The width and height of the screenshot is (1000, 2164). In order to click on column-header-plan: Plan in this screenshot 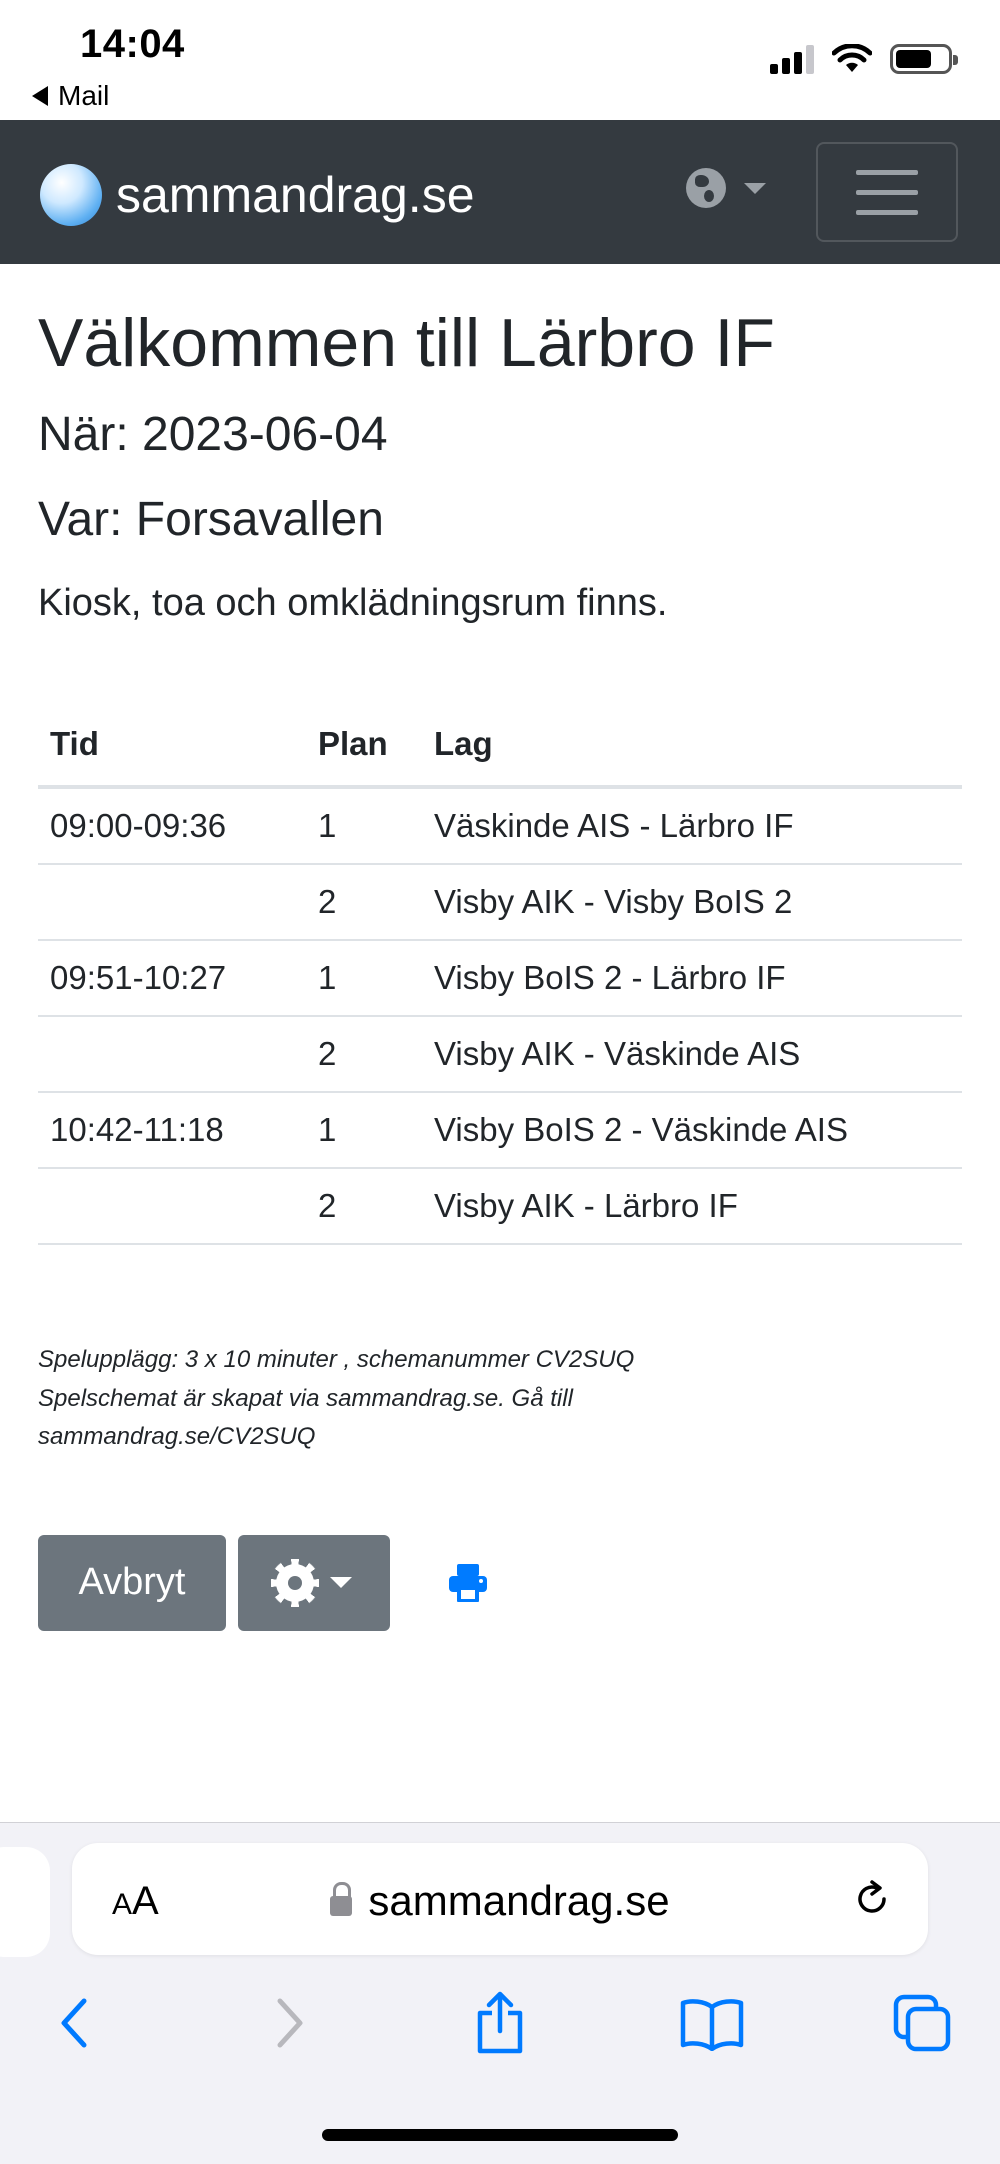, I will do `click(364, 748)`.